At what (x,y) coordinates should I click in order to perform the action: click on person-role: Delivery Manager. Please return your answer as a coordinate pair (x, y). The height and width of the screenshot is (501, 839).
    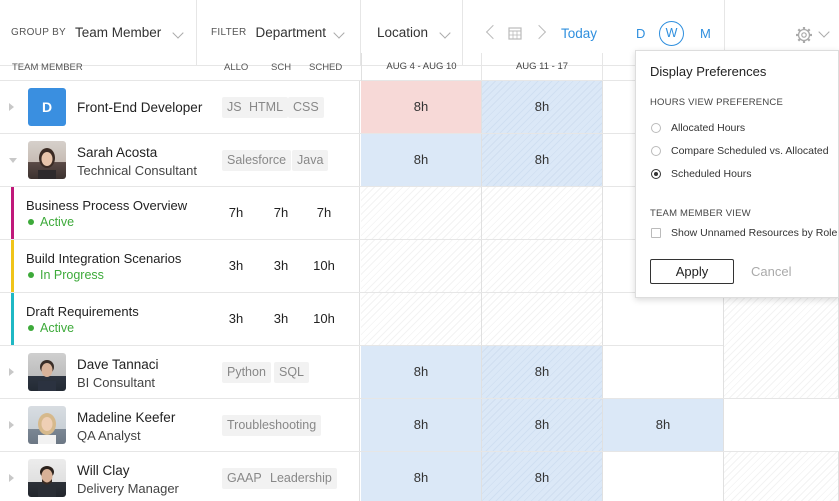
    Looking at the image, I should click on (128, 488).